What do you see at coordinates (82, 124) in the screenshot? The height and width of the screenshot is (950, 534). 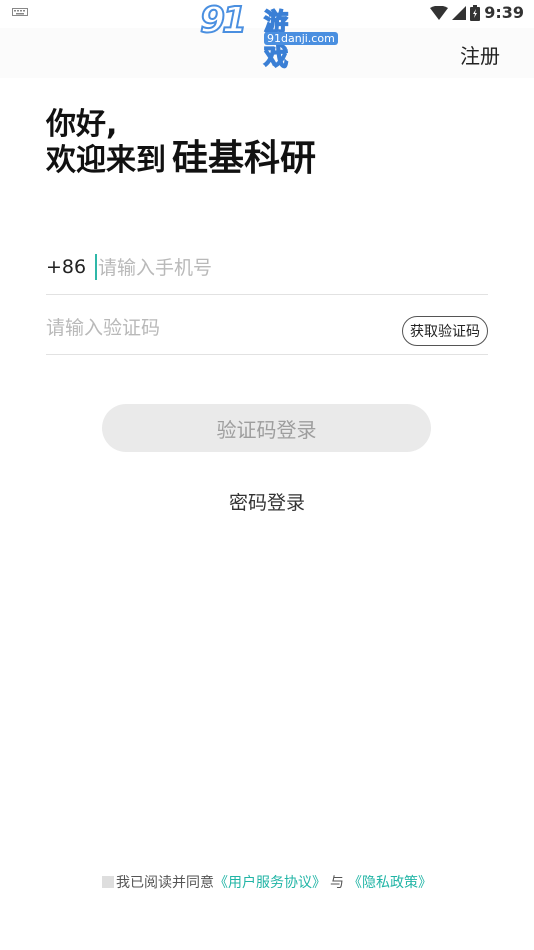 I see `greeting-line1: 你好,` at bounding box center [82, 124].